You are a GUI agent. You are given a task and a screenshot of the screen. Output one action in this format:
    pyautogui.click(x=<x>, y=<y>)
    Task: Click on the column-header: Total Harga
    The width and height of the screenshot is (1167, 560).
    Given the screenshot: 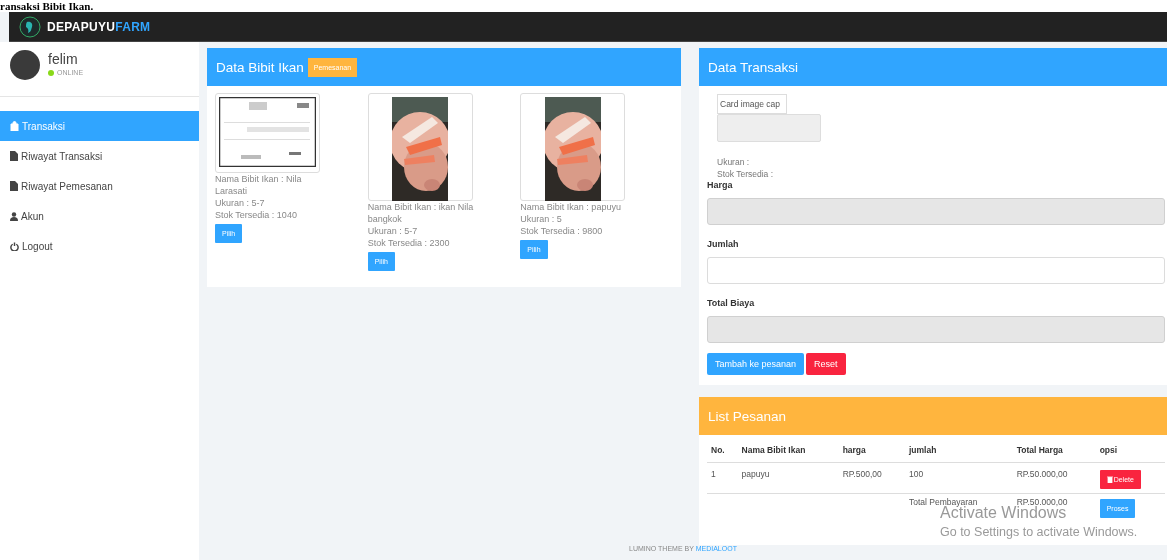 What is the action you would take?
    pyautogui.click(x=1054, y=452)
    